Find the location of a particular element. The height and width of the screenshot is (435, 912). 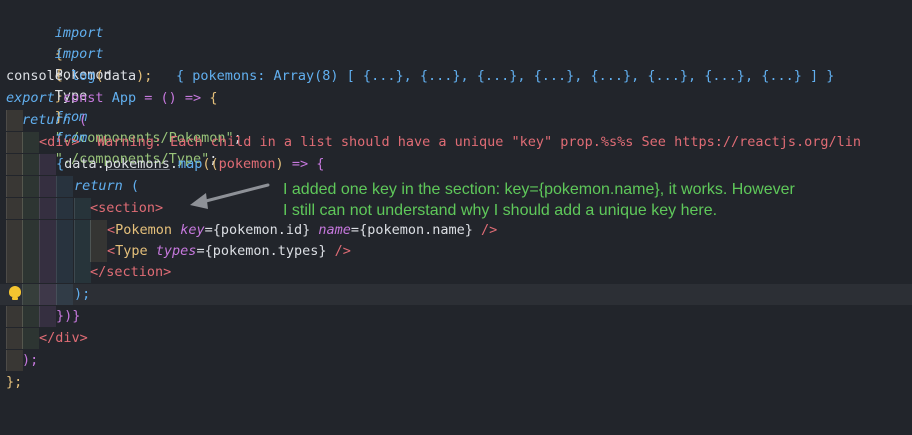

paren-close: ); is located at coordinates (82, 294).